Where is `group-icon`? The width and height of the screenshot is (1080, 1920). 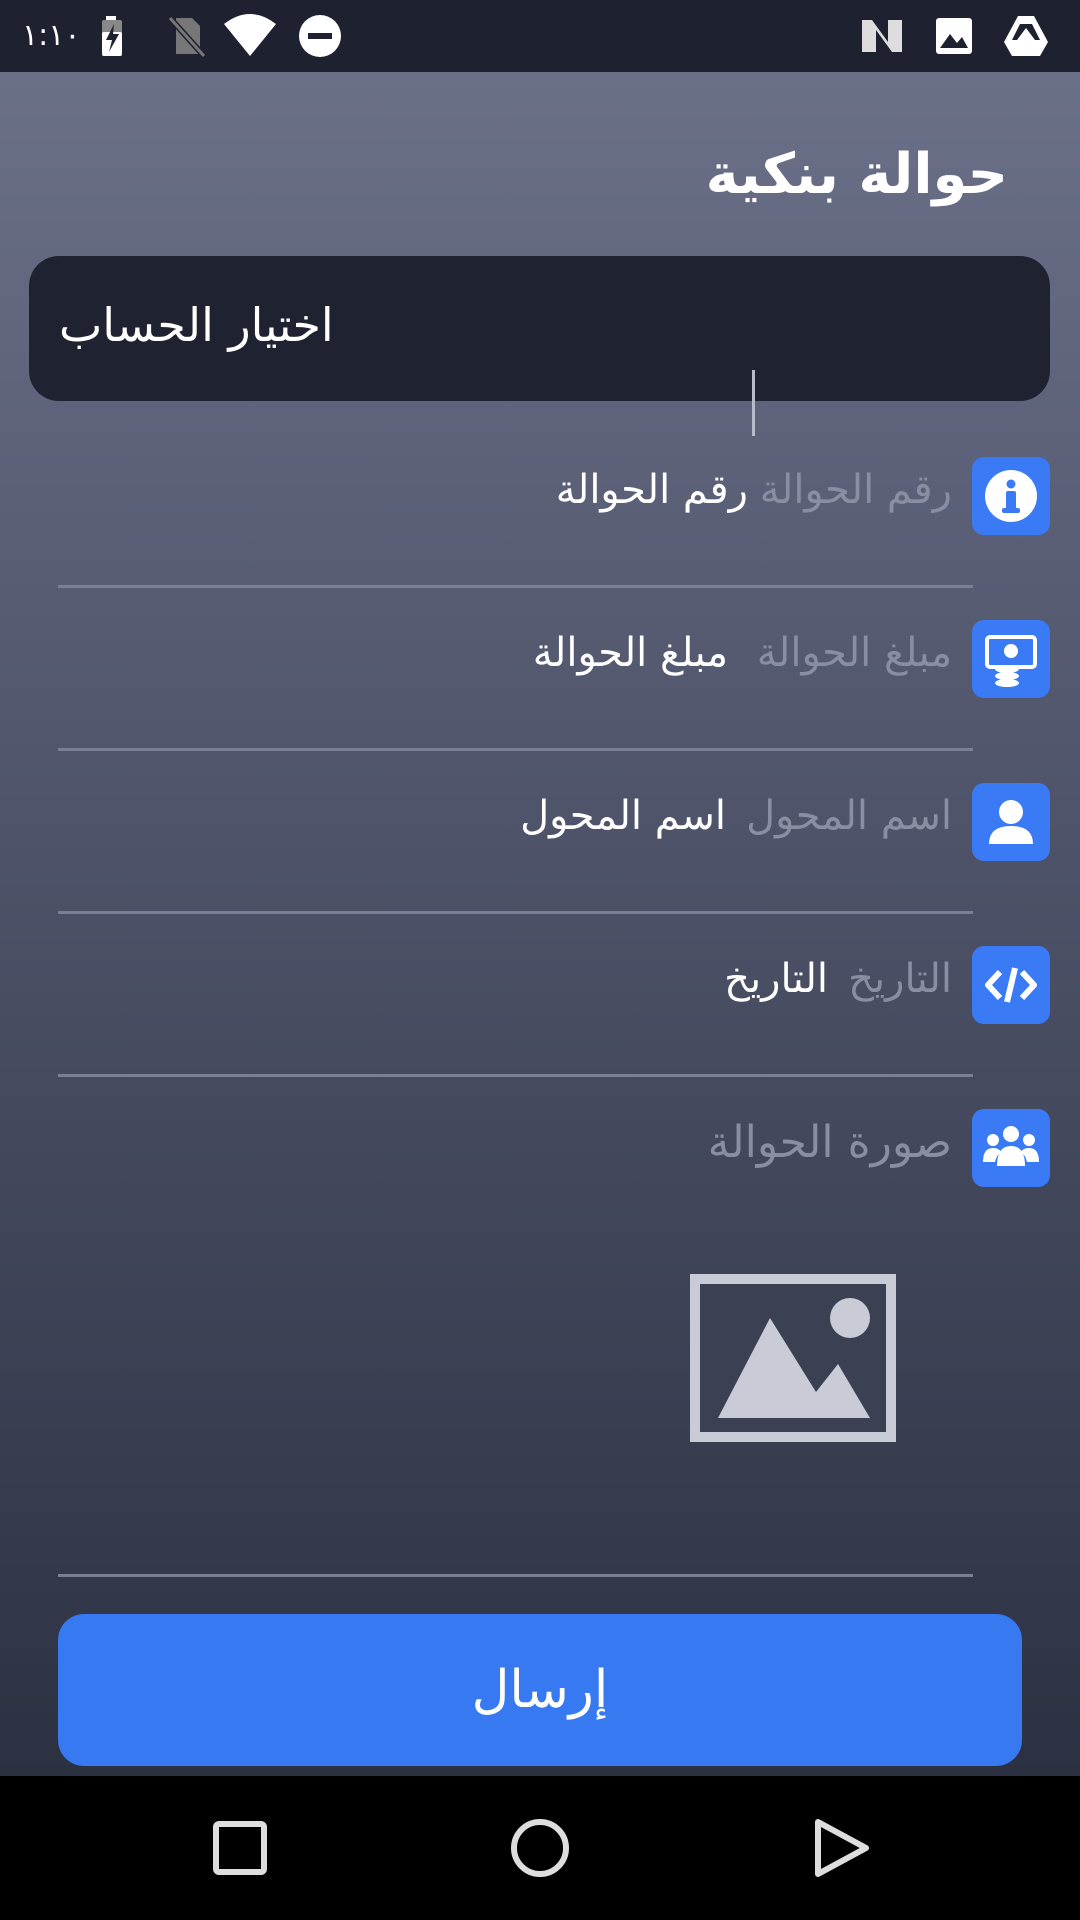
group-icon is located at coordinates (1011, 1148).